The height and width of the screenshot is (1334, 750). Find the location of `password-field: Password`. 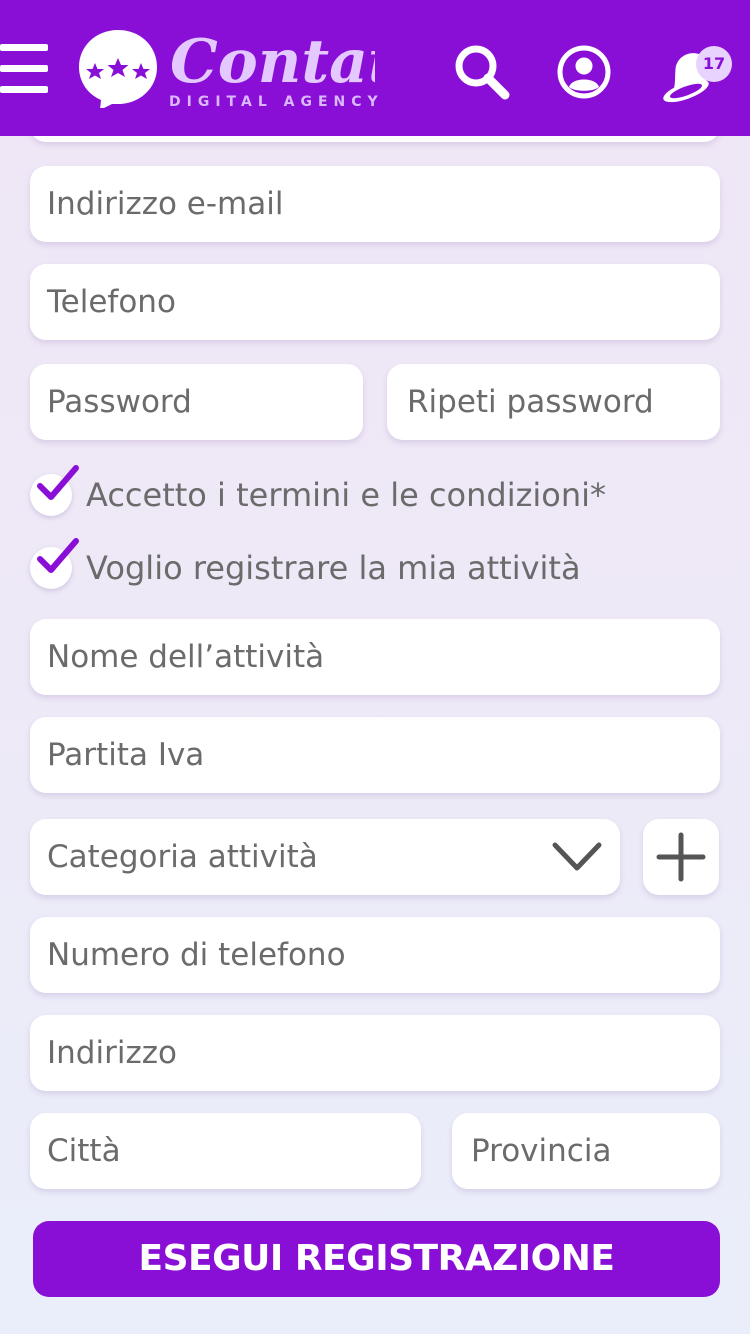

password-field: Password is located at coordinates (196, 402).